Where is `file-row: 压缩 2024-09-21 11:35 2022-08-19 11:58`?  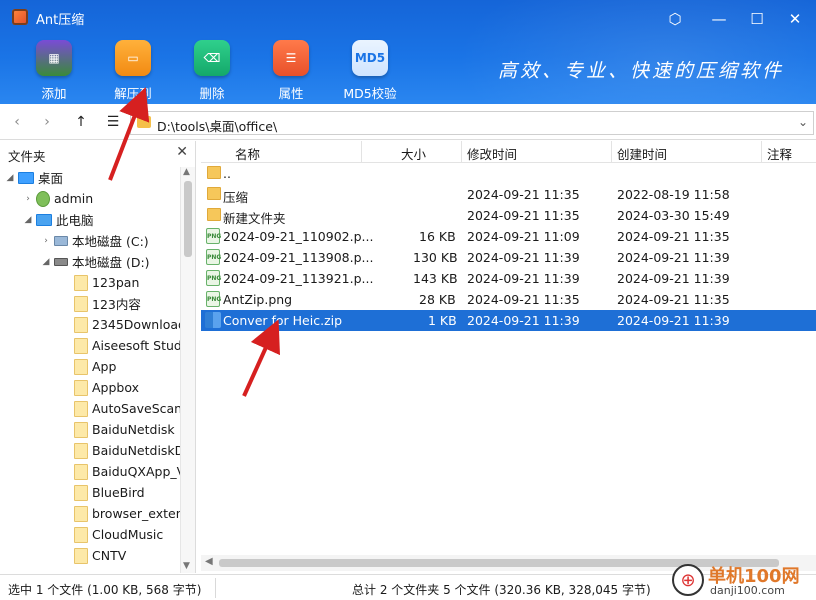
file-row: 压缩 2024-09-21 11:35 2022-08-19 11:58 is located at coordinates (508, 194).